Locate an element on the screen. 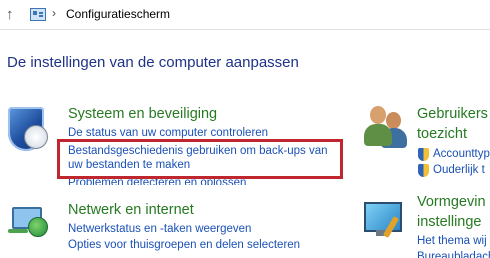 The width and height of the screenshot is (490, 258). category-user-accounts: Gebruikers is located at coordinates (452, 114).